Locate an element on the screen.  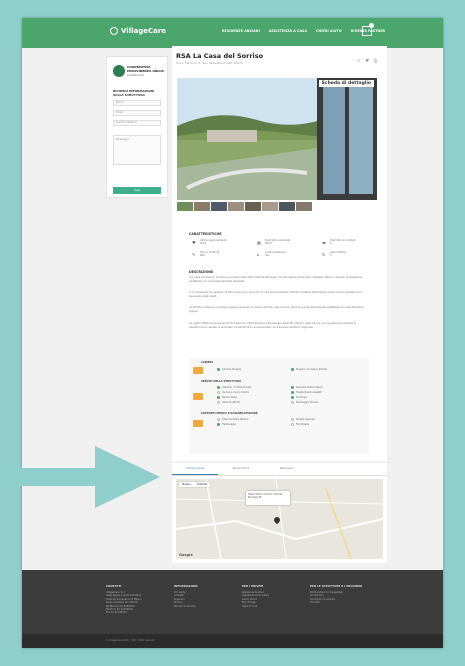
logo-text: VillageCare is located at coordinates (144, 31).